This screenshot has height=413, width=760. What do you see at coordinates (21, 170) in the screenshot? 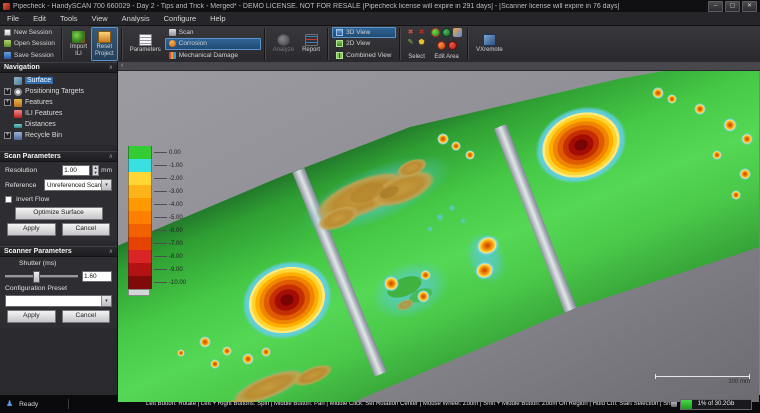
I see `resolution-label: Resolution` at bounding box center [21, 170].